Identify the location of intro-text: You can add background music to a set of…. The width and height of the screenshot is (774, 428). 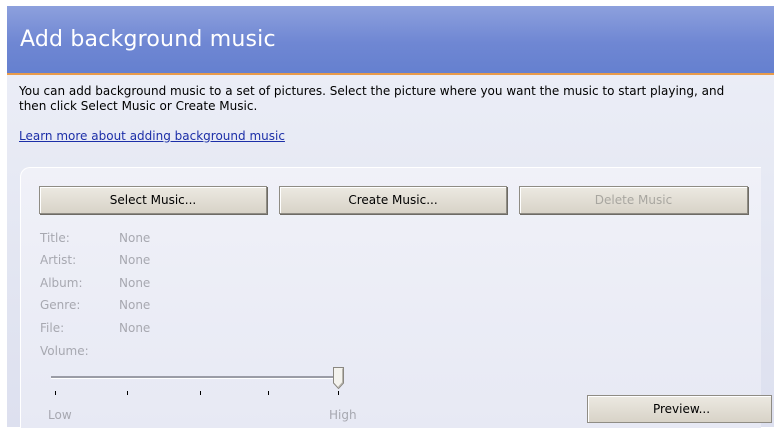
(372, 98).